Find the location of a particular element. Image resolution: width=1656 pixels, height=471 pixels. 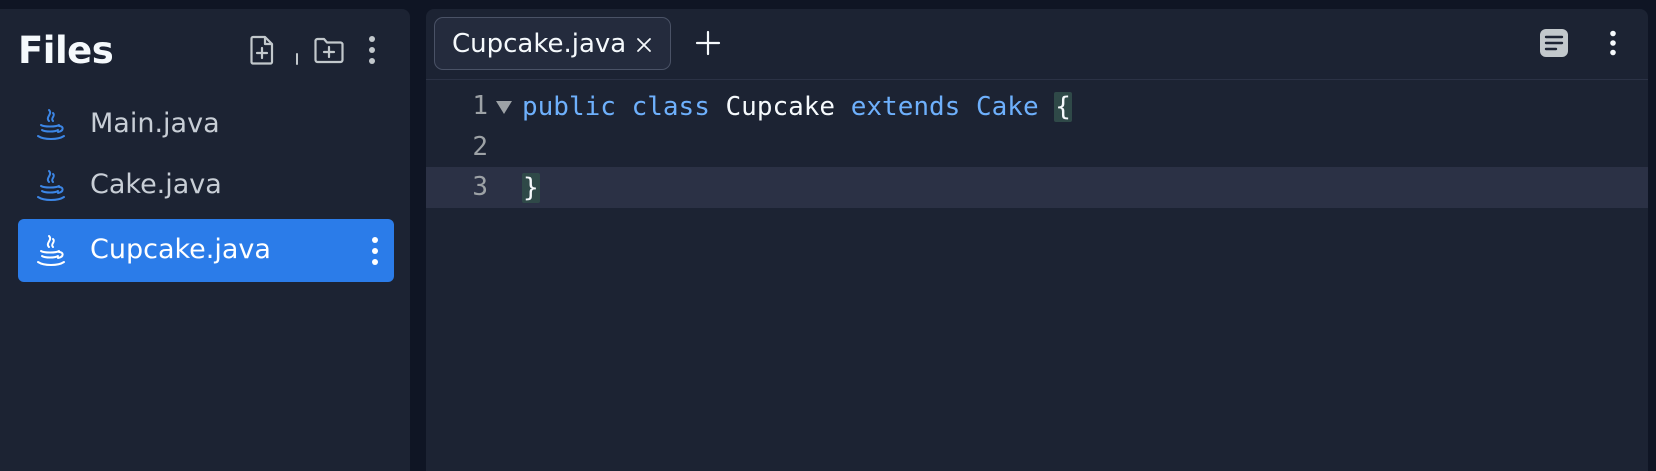

line-number: 2 is located at coordinates (480, 147).